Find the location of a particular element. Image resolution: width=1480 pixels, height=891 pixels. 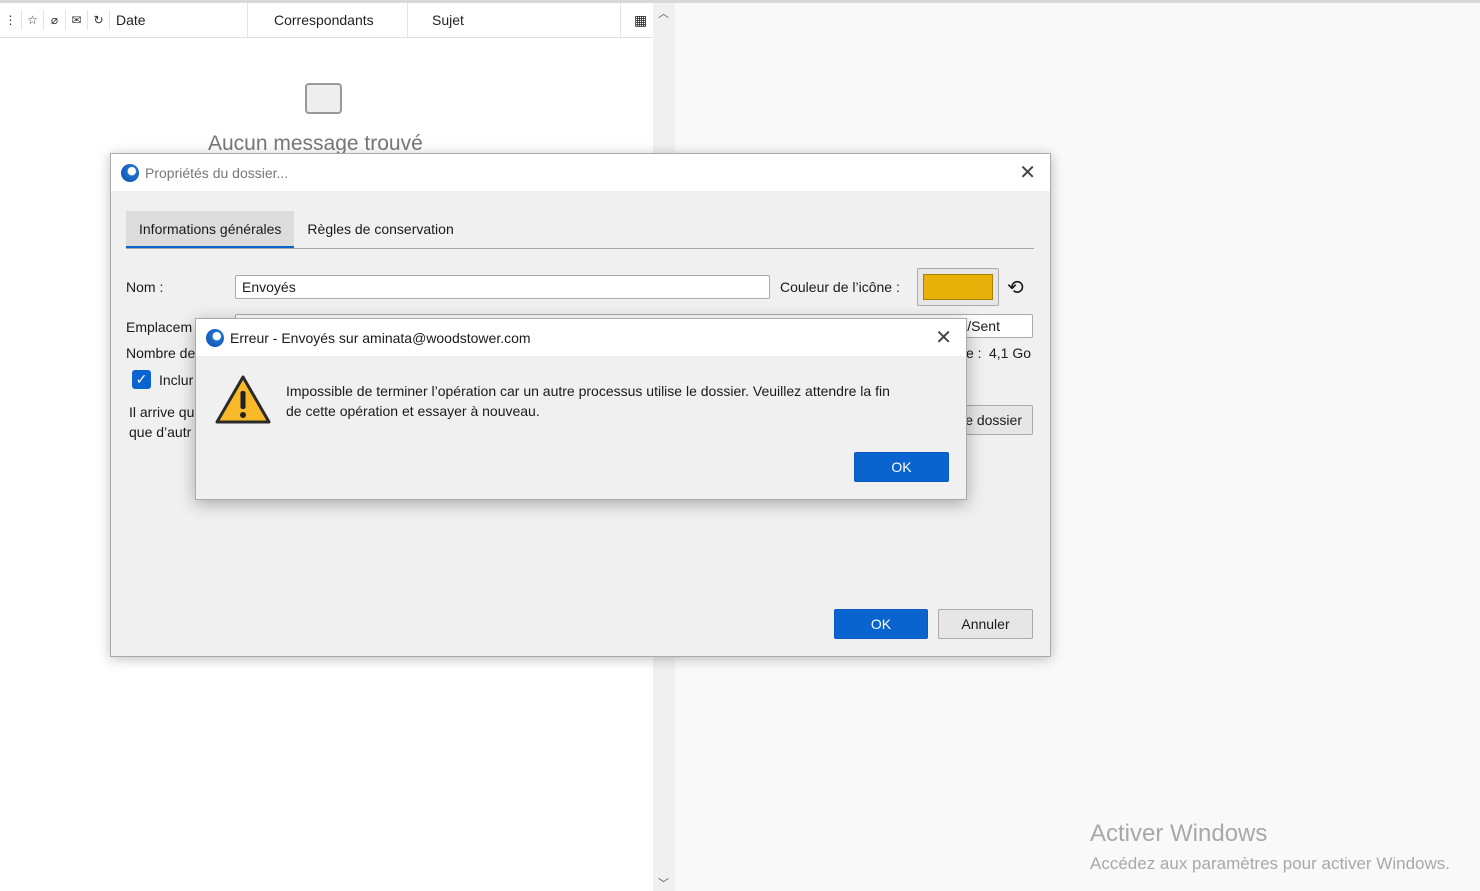

message-list-header: ⋮ ☆ ⌀ ✉ ↻ Date Correspondants Sujet ▦ is located at coordinates (326, 20).